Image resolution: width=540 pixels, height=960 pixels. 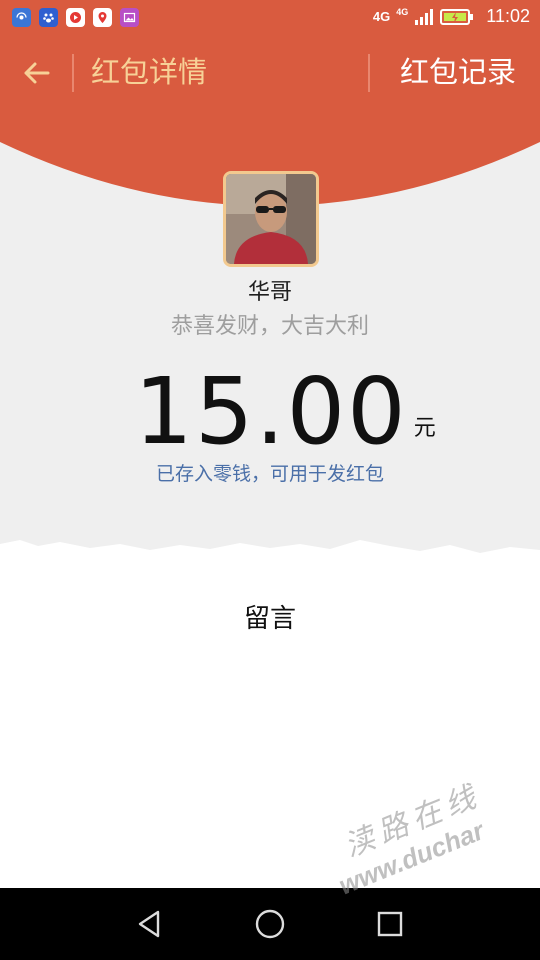 I want to click on red-packet-records-link: 红包记录, so click(x=458, y=72).